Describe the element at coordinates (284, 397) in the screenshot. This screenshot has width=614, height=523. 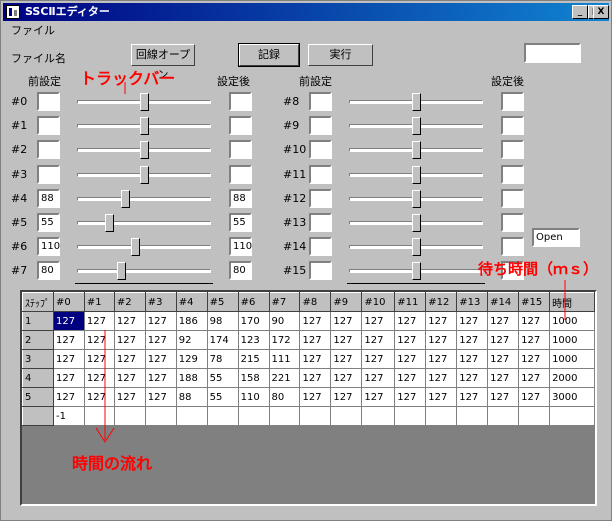
I see `grid-cell: 80` at that location.